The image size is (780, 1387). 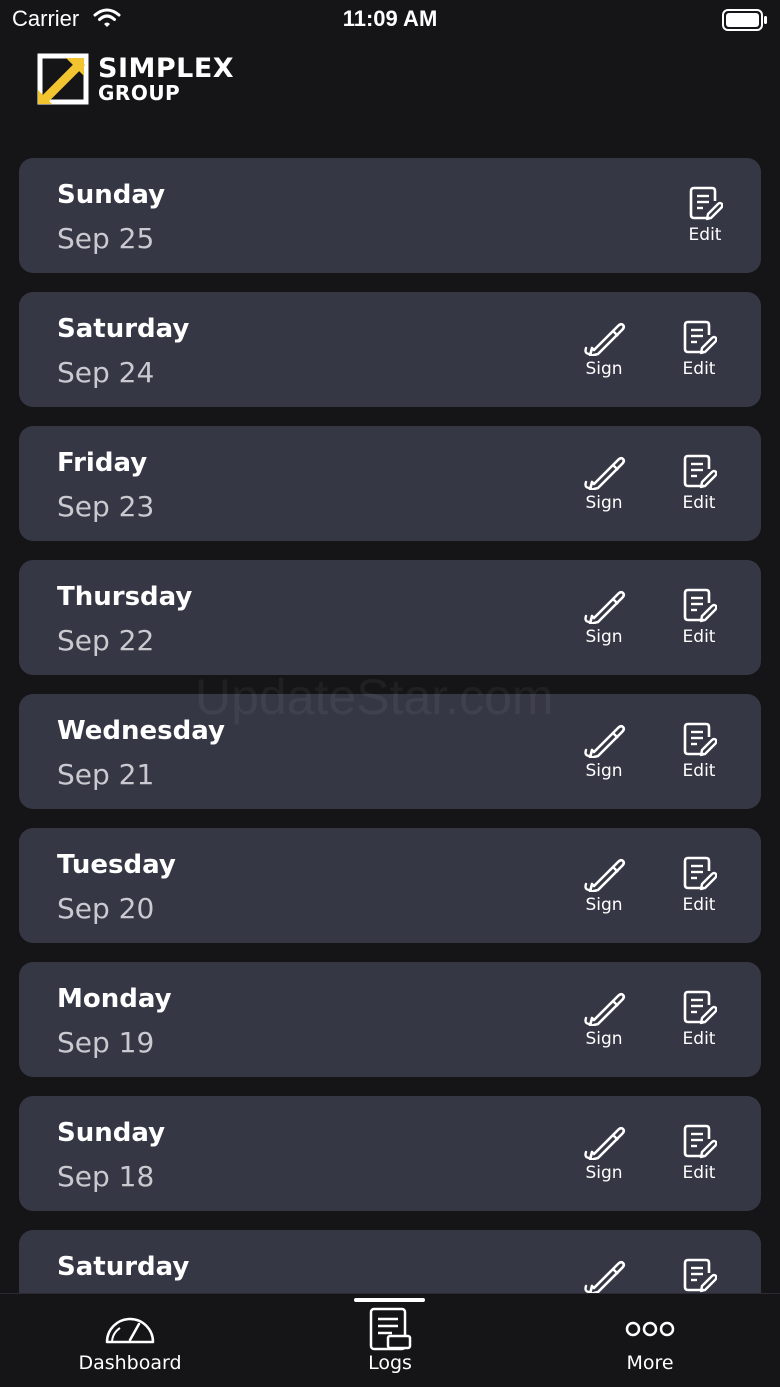 What do you see at coordinates (390, 1329) in the screenshot?
I see `logs-icon` at bounding box center [390, 1329].